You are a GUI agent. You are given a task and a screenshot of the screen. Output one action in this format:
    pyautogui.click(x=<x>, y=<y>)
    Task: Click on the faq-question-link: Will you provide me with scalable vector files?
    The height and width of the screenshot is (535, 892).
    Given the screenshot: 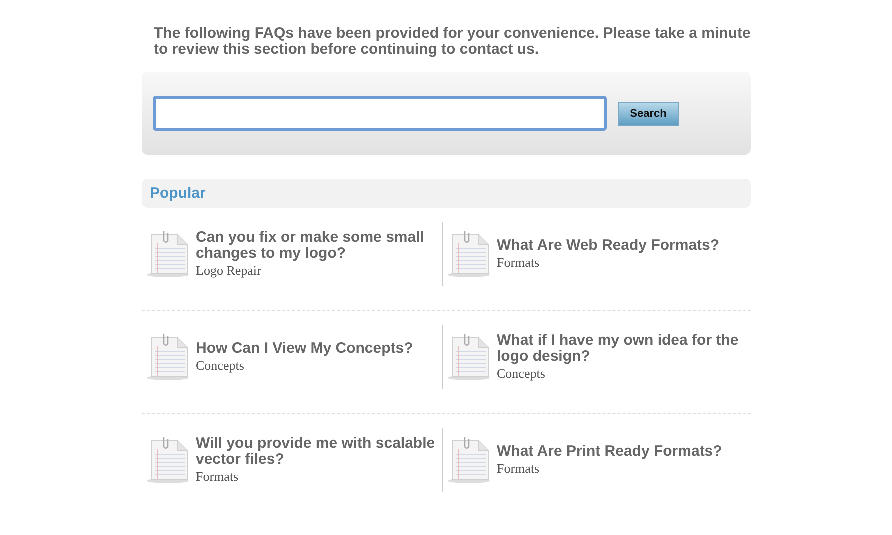 What is the action you would take?
    pyautogui.click(x=319, y=452)
    